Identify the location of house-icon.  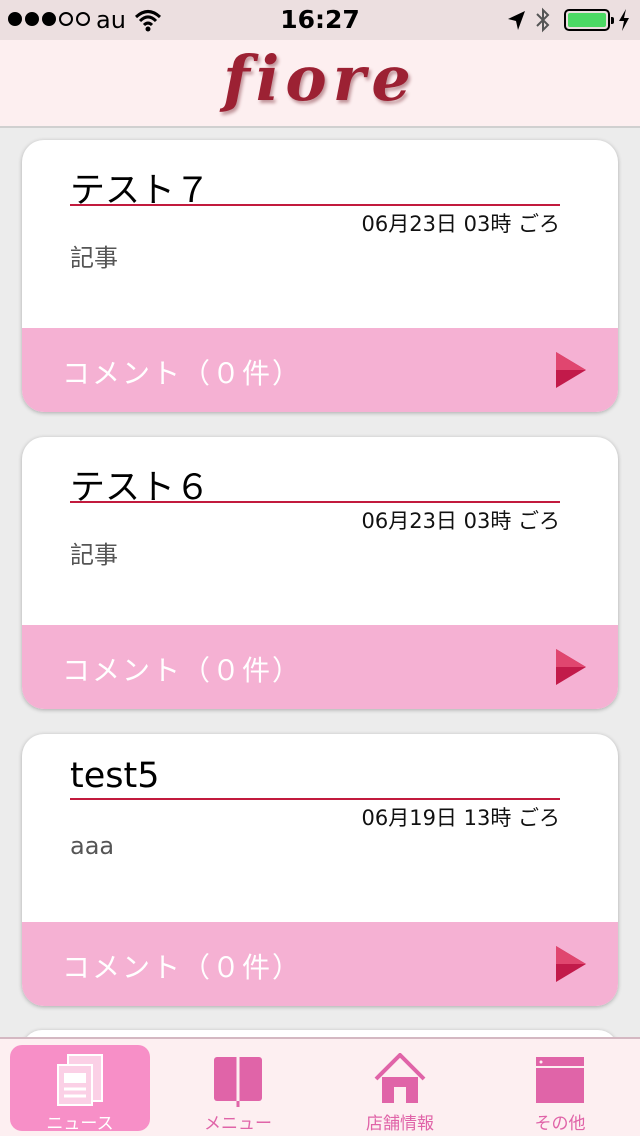
(400, 1078).